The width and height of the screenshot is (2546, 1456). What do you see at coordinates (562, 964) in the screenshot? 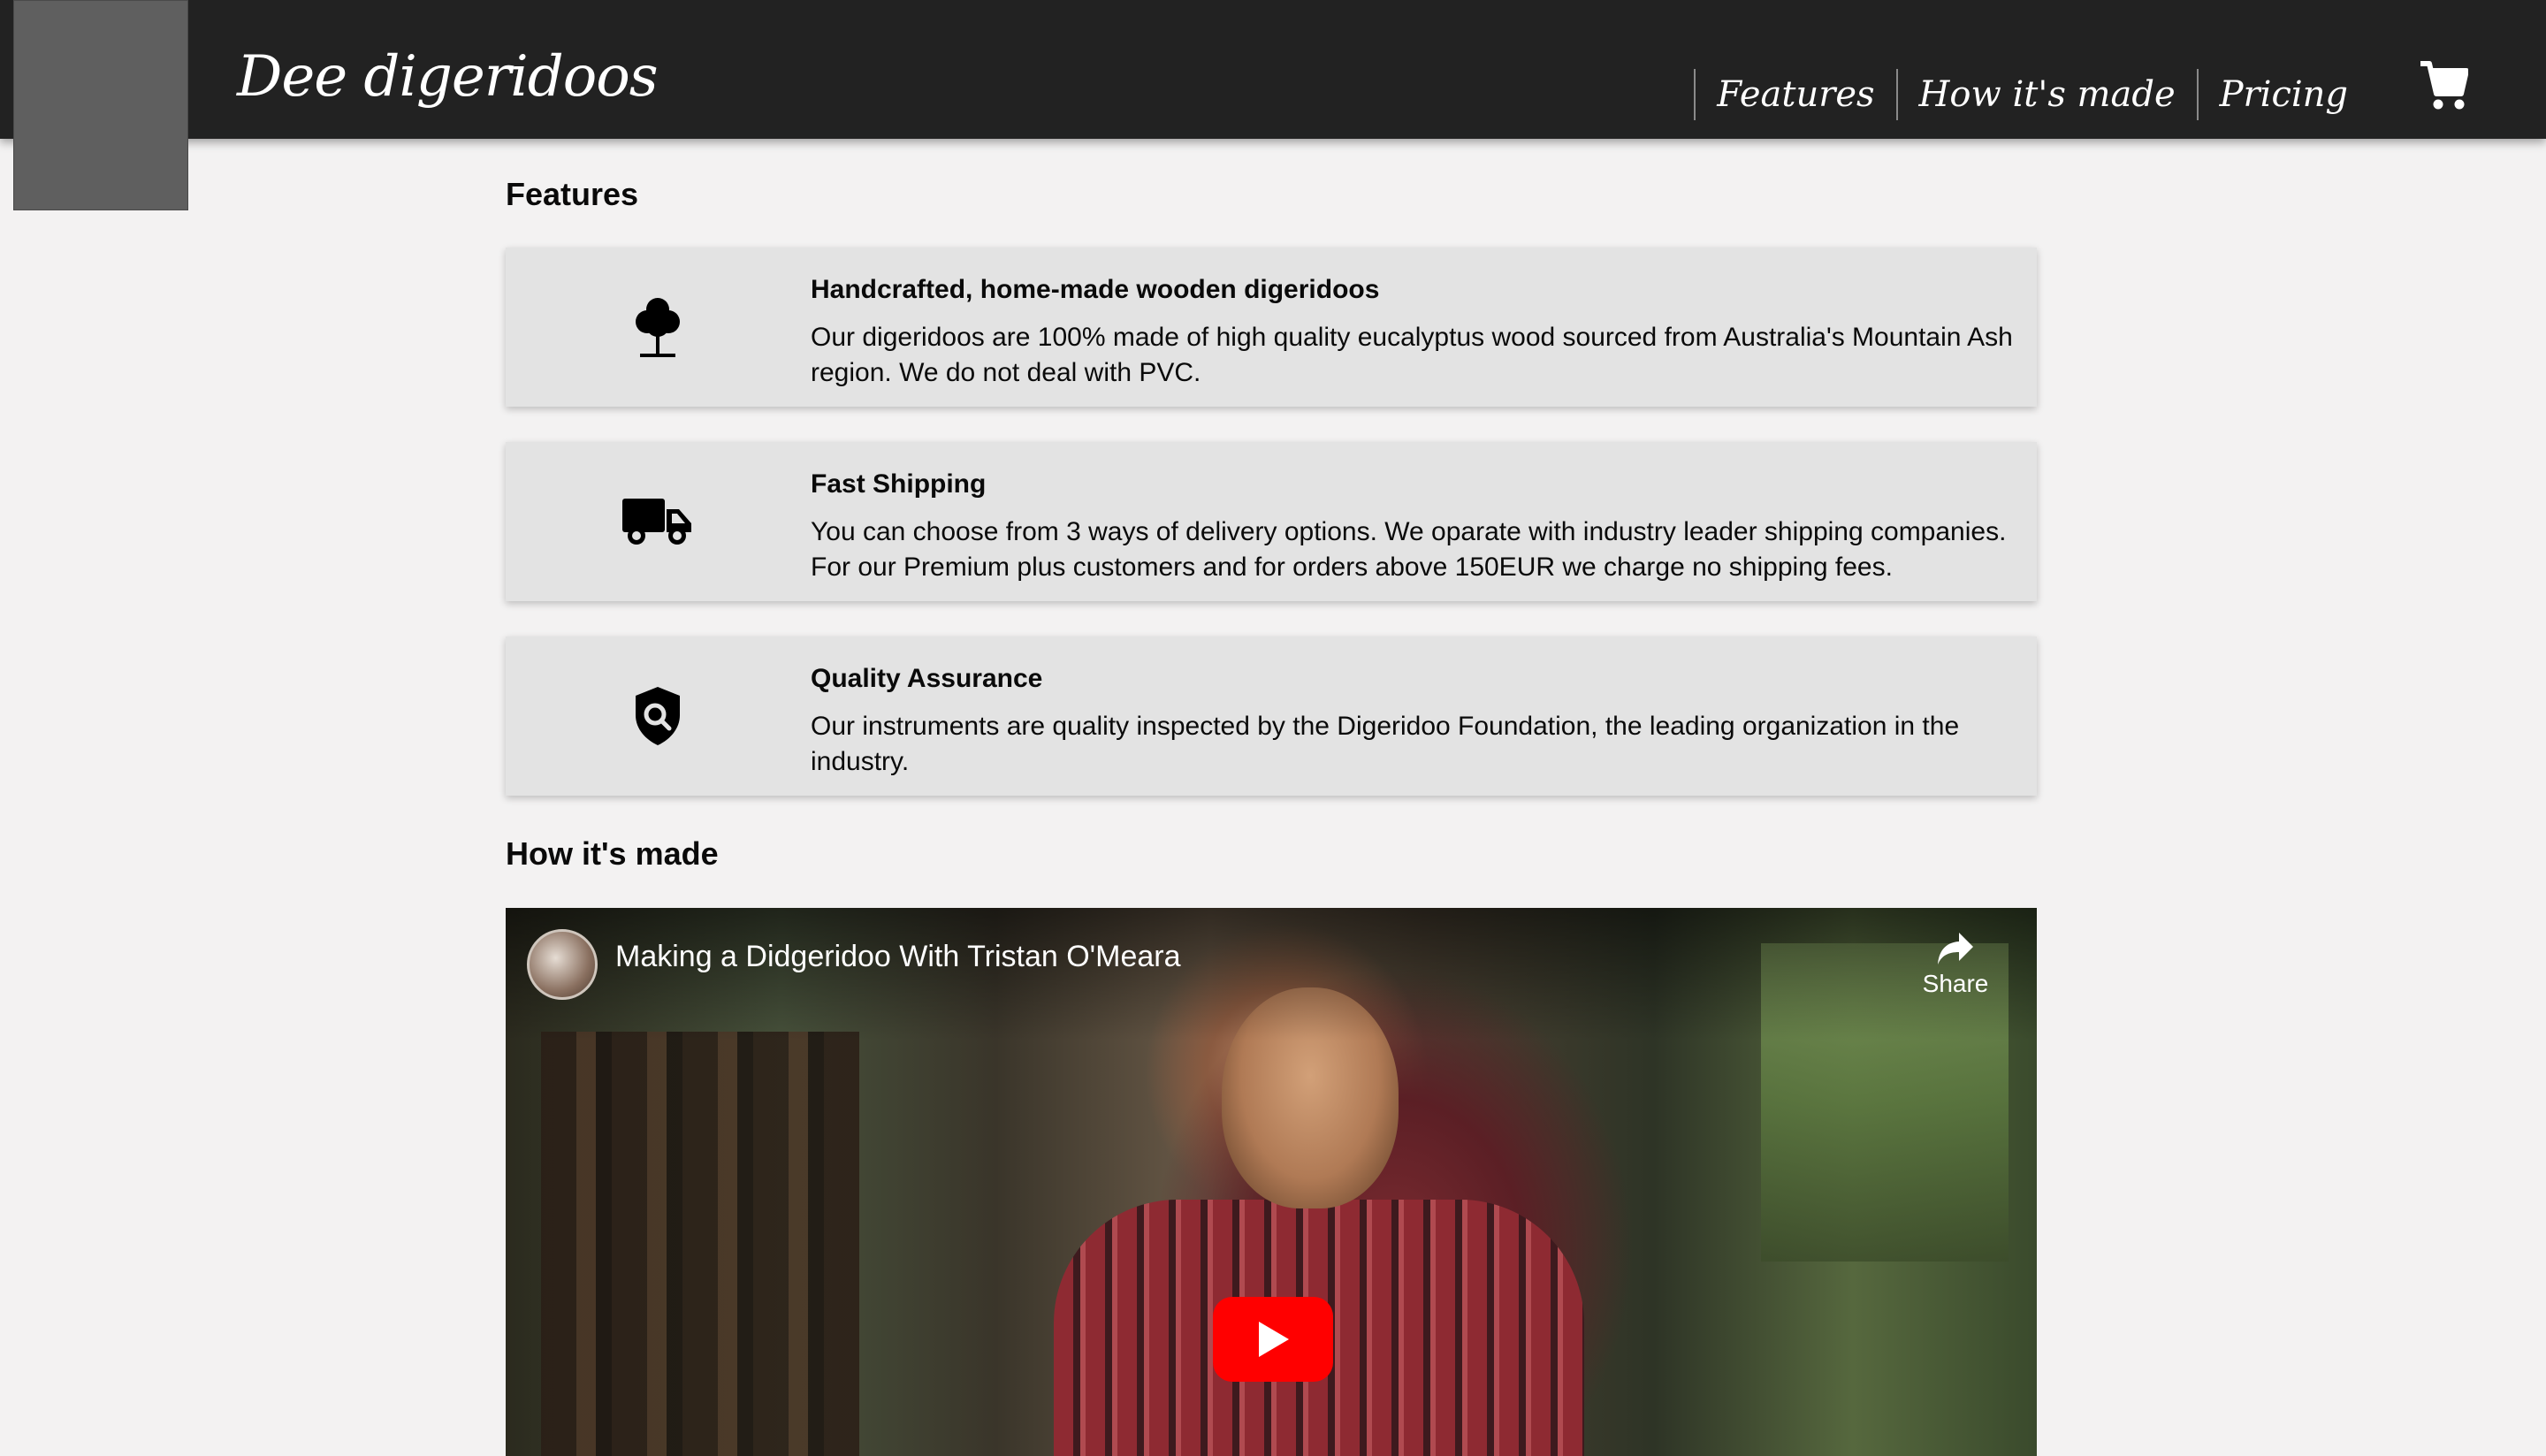
I see `channel-avatar` at bounding box center [562, 964].